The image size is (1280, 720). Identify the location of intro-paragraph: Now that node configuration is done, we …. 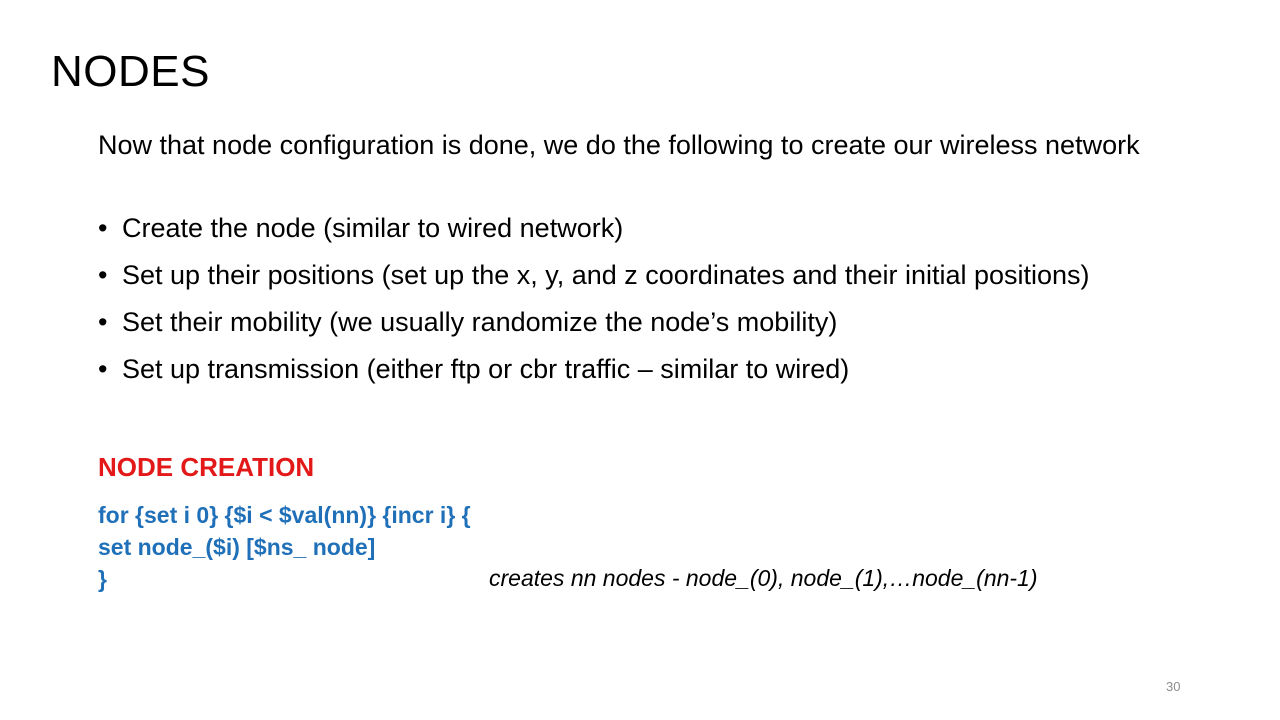
(619, 145).